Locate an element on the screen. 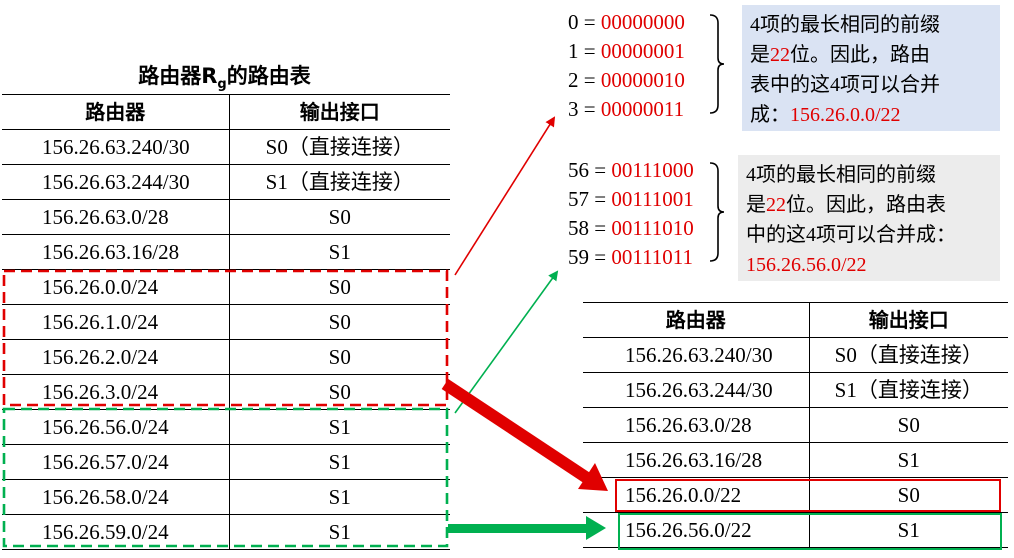  green-dashed-group is located at coordinates (225, 477).